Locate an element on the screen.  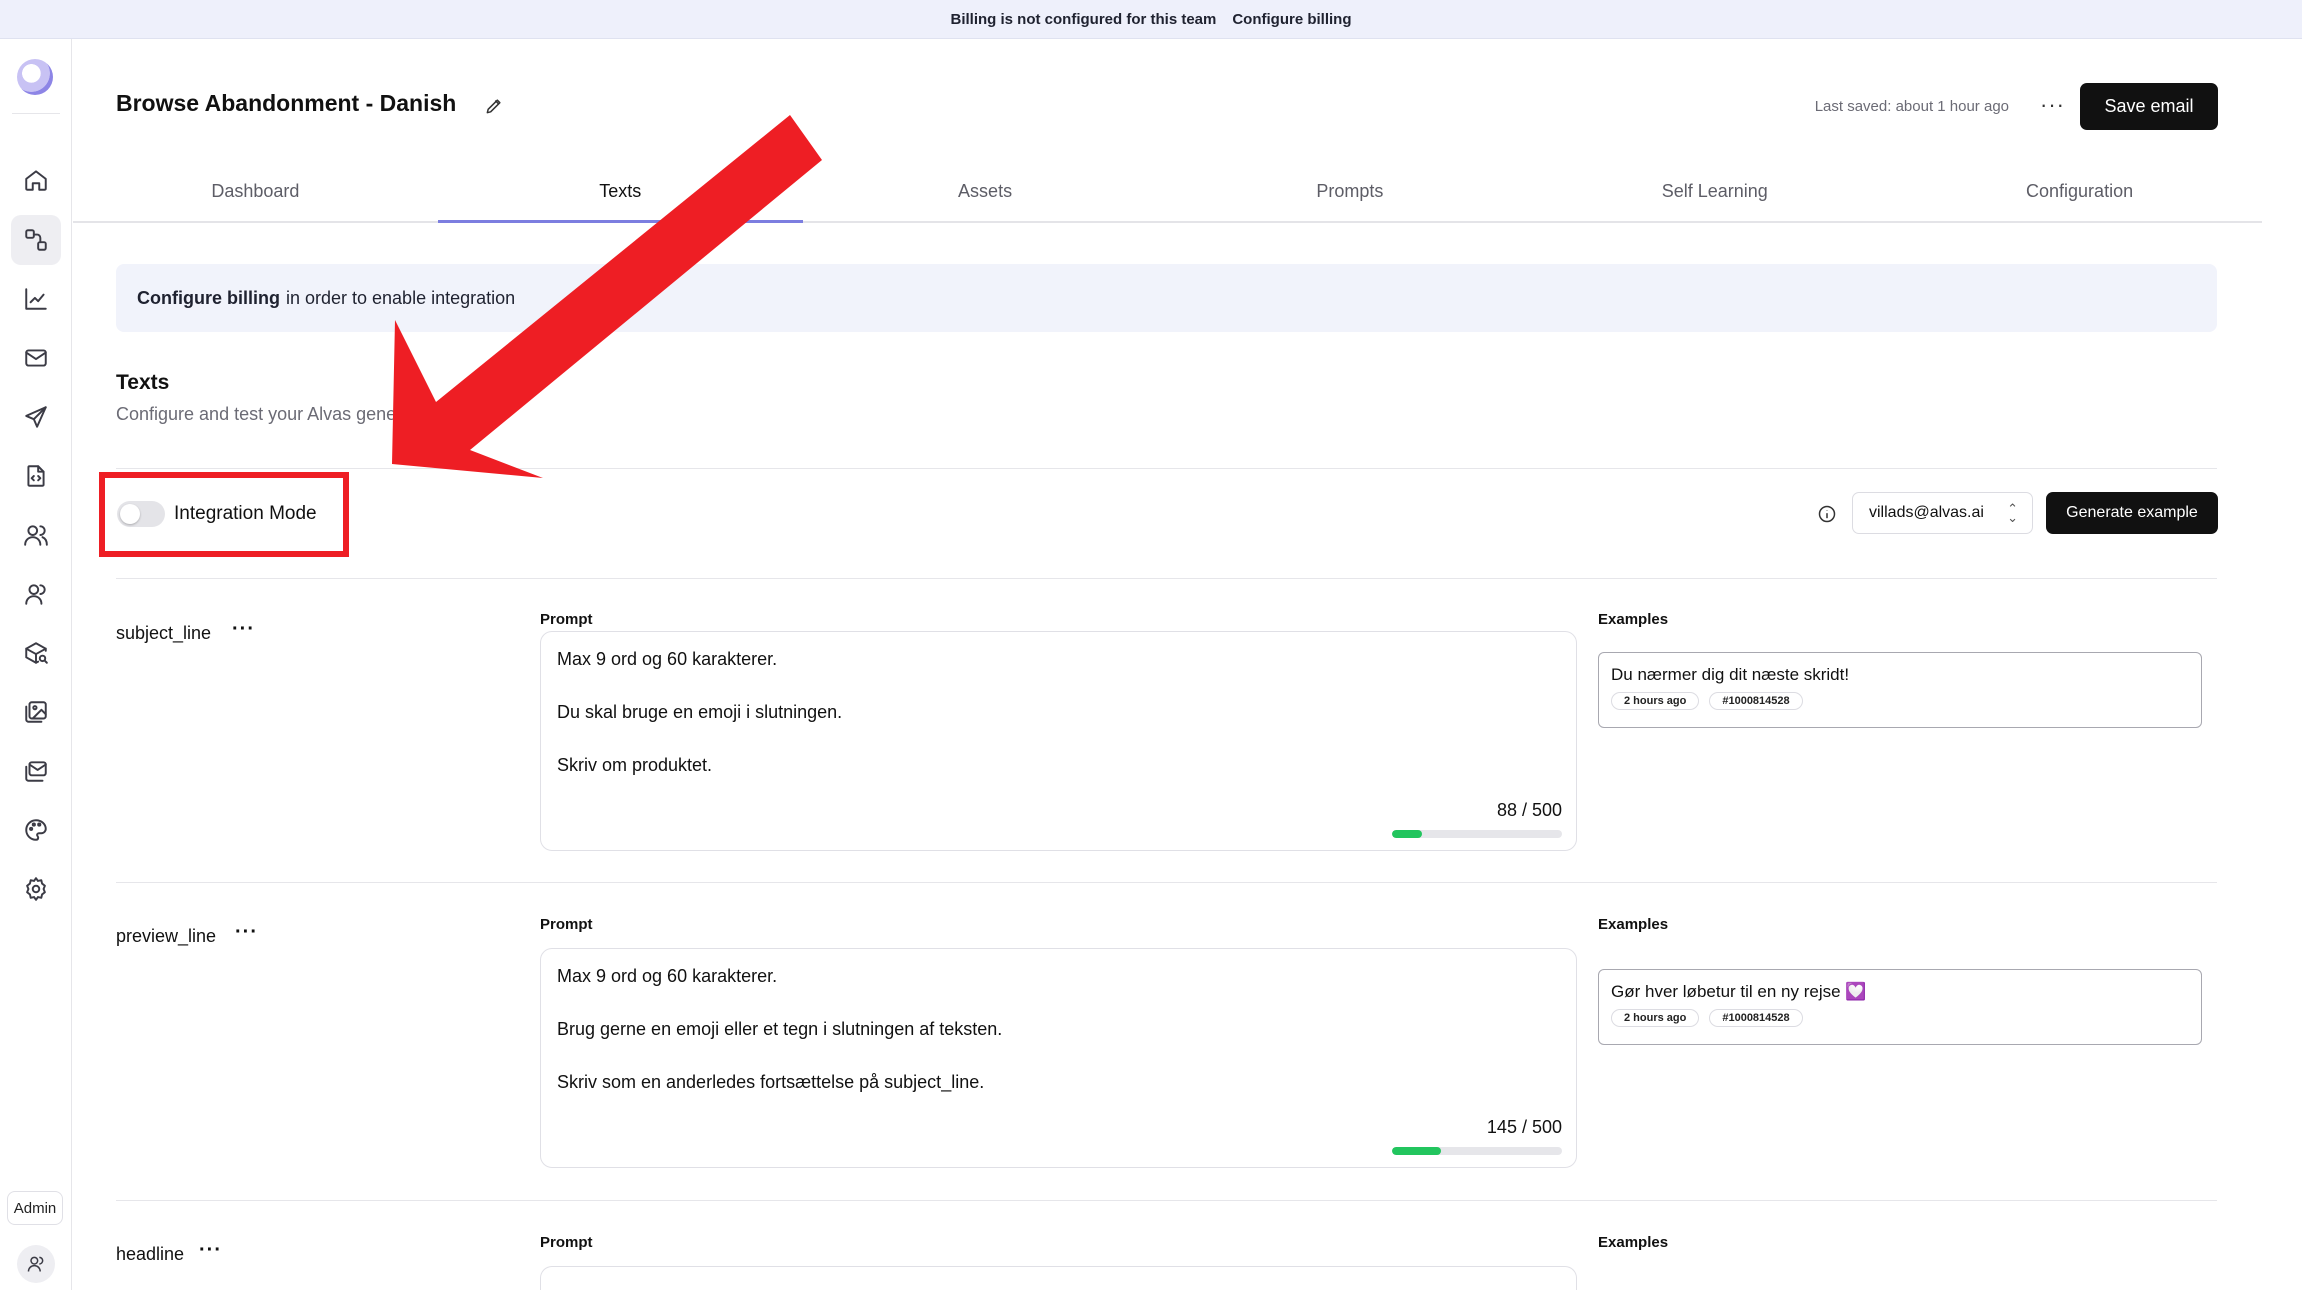
char-counter: 145 / 500 is located at coordinates (1524, 1127).